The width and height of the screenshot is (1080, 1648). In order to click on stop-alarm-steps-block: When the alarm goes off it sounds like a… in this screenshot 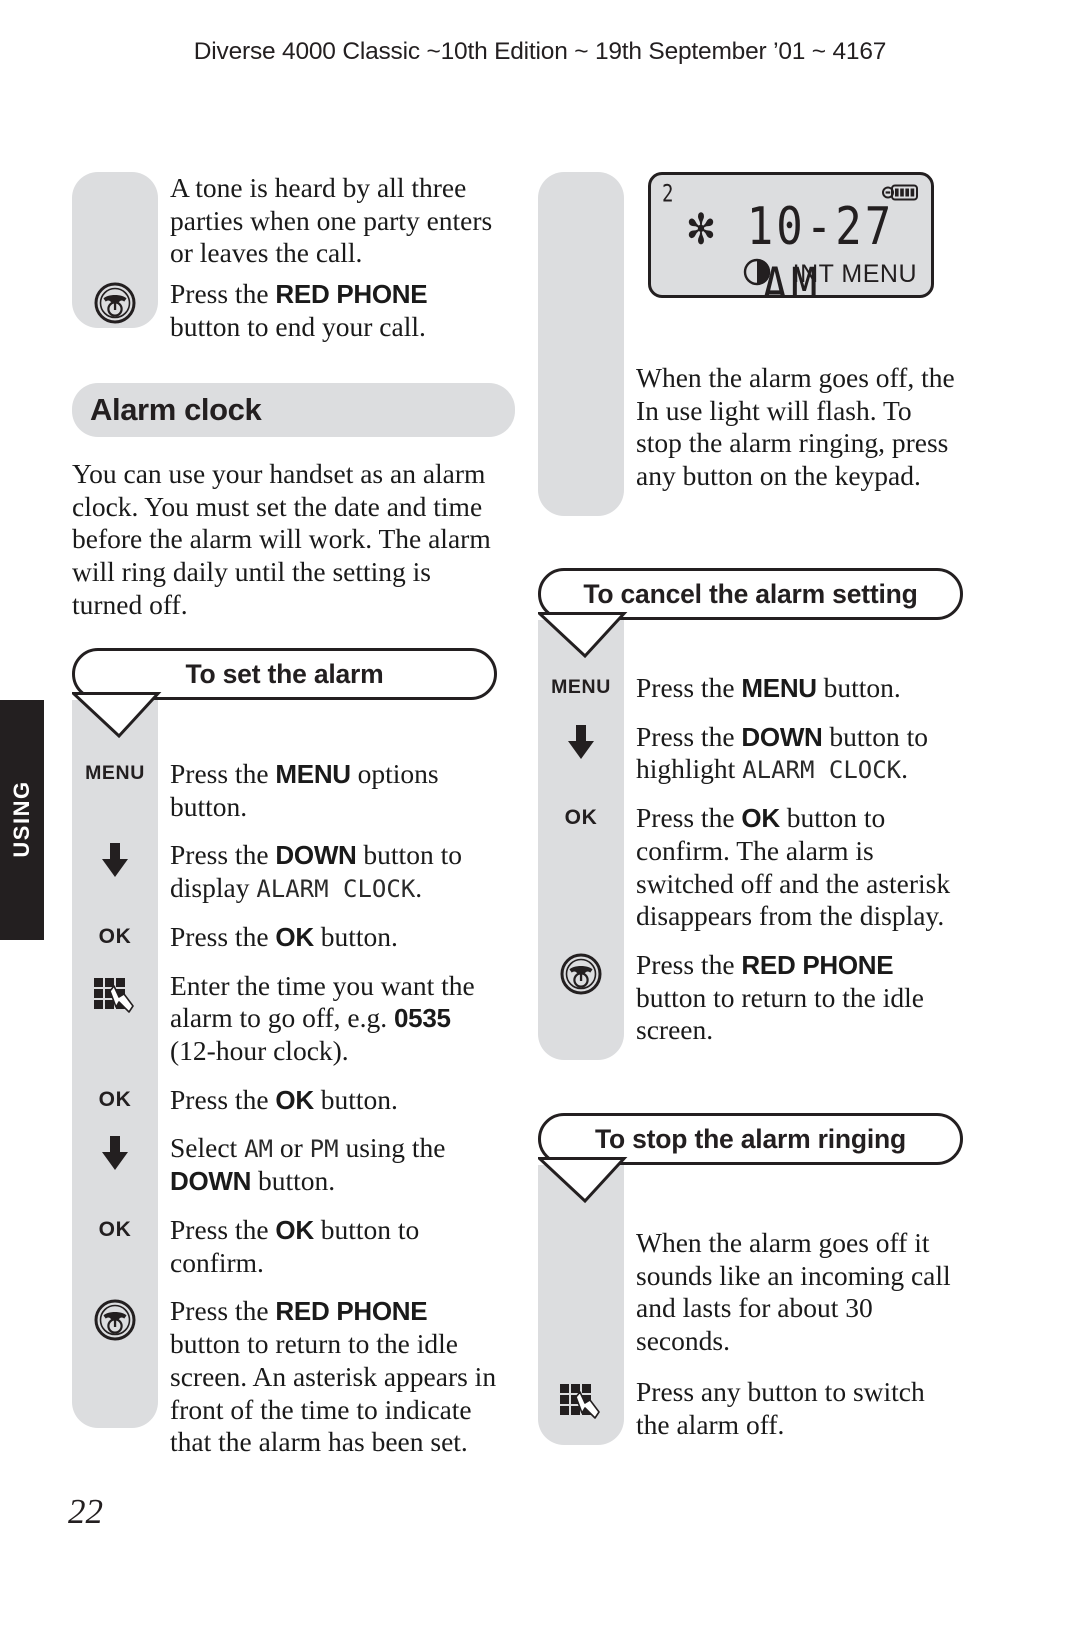, I will do `click(750, 1305)`.